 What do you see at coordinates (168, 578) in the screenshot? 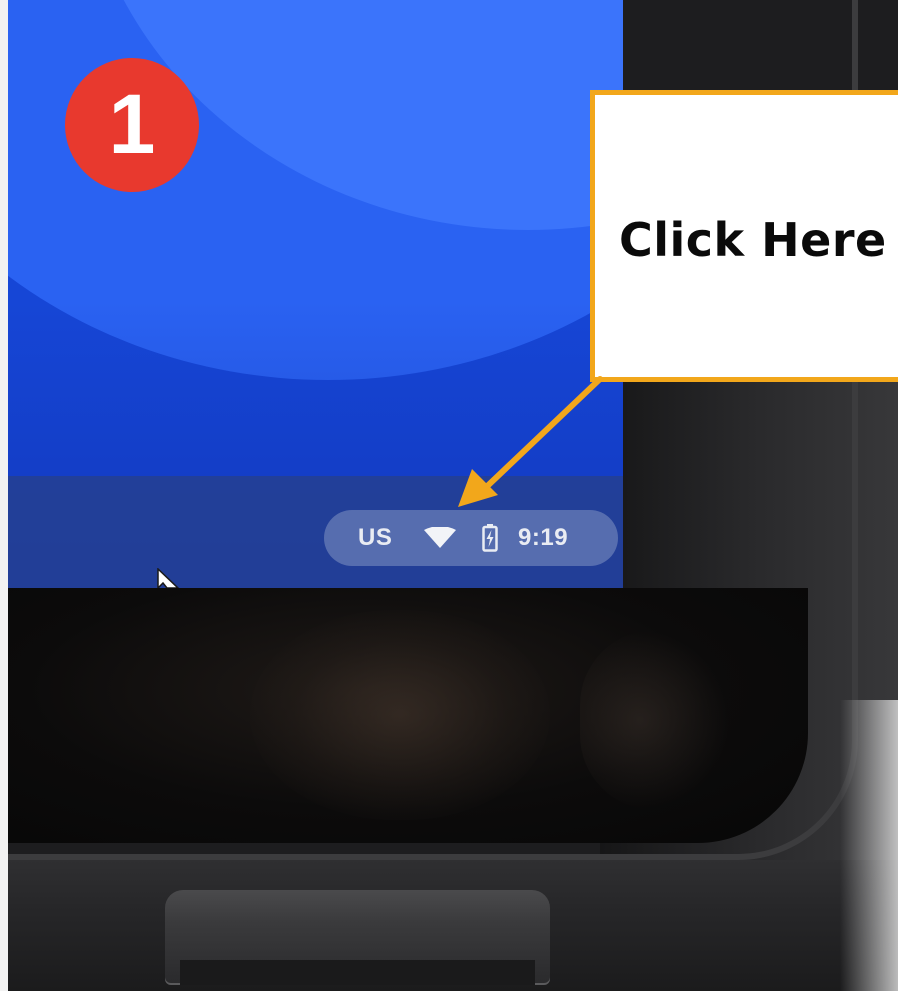
I see `mouse-cursor-icon` at bounding box center [168, 578].